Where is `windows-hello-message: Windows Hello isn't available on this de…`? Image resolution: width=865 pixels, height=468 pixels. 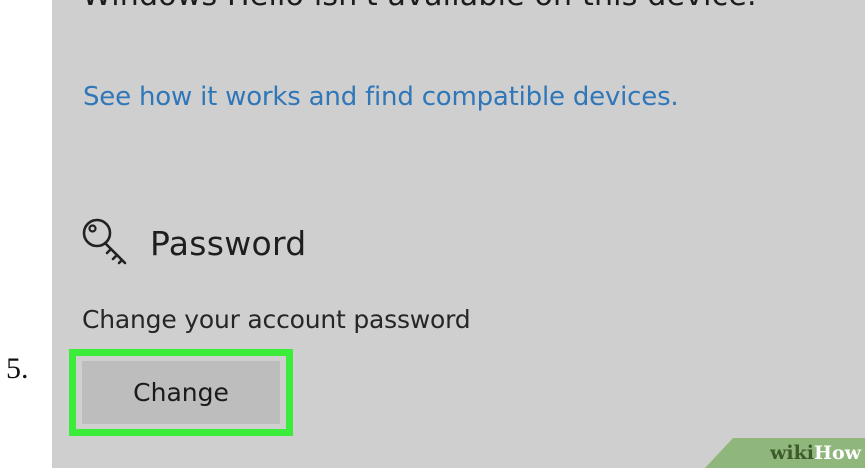 windows-hello-message: Windows Hello isn't available on this de… is located at coordinates (419, 6).